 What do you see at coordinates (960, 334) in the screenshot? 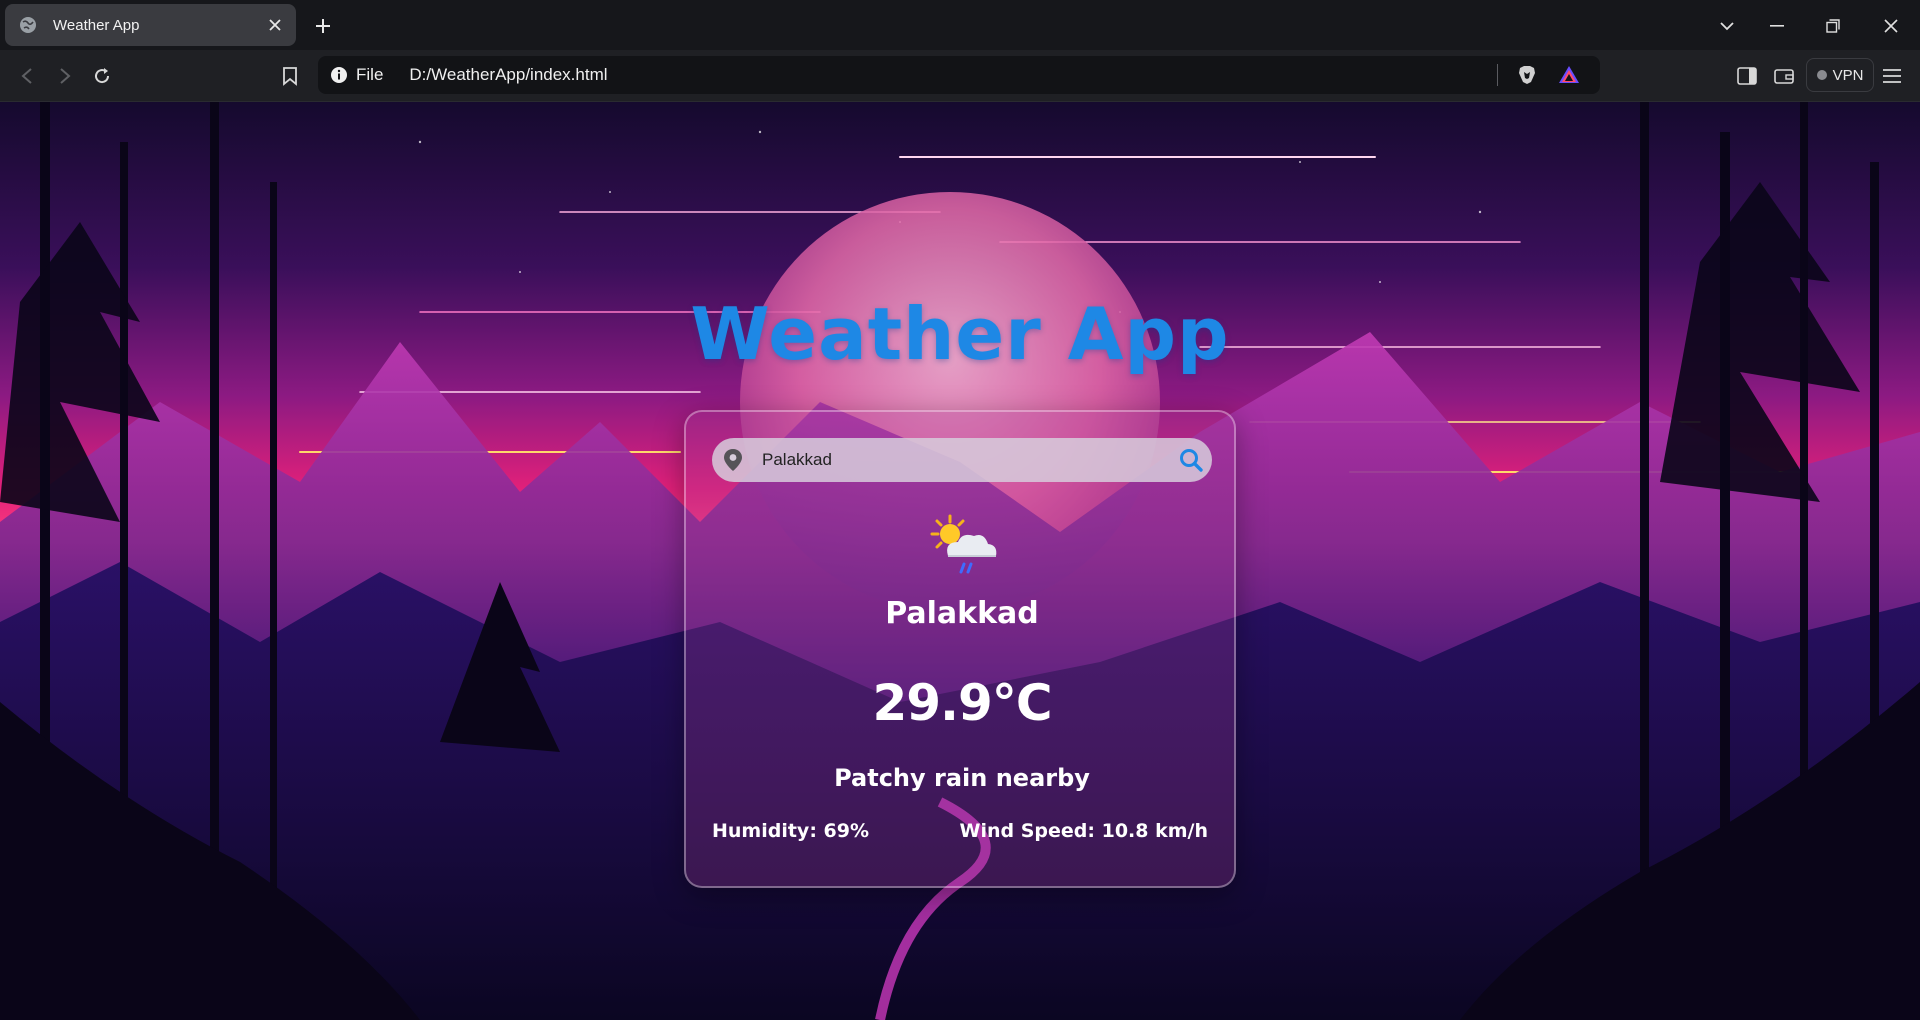
I see `app-title: Weather App` at bounding box center [960, 334].